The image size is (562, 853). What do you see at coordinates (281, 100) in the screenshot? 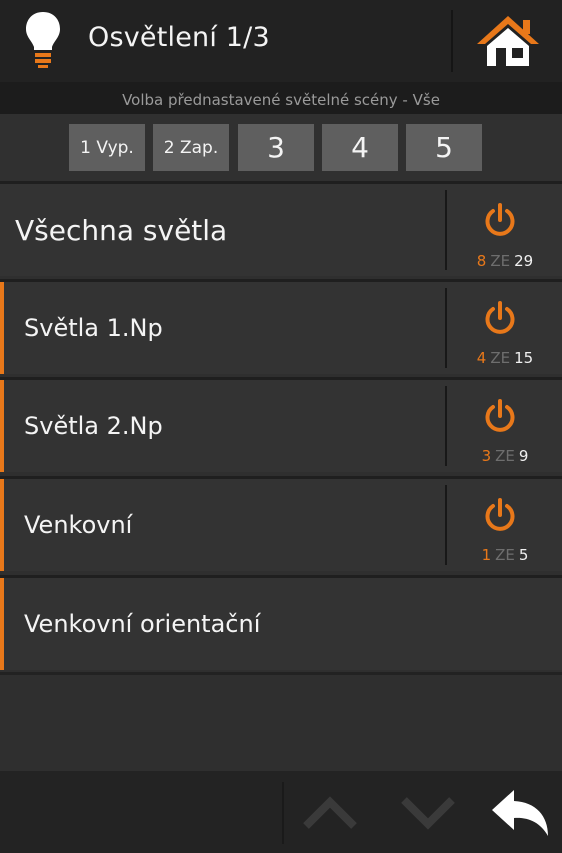
I see `scene-subtitle: Volba přednastavené světelné scény - Vše` at bounding box center [281, 100].